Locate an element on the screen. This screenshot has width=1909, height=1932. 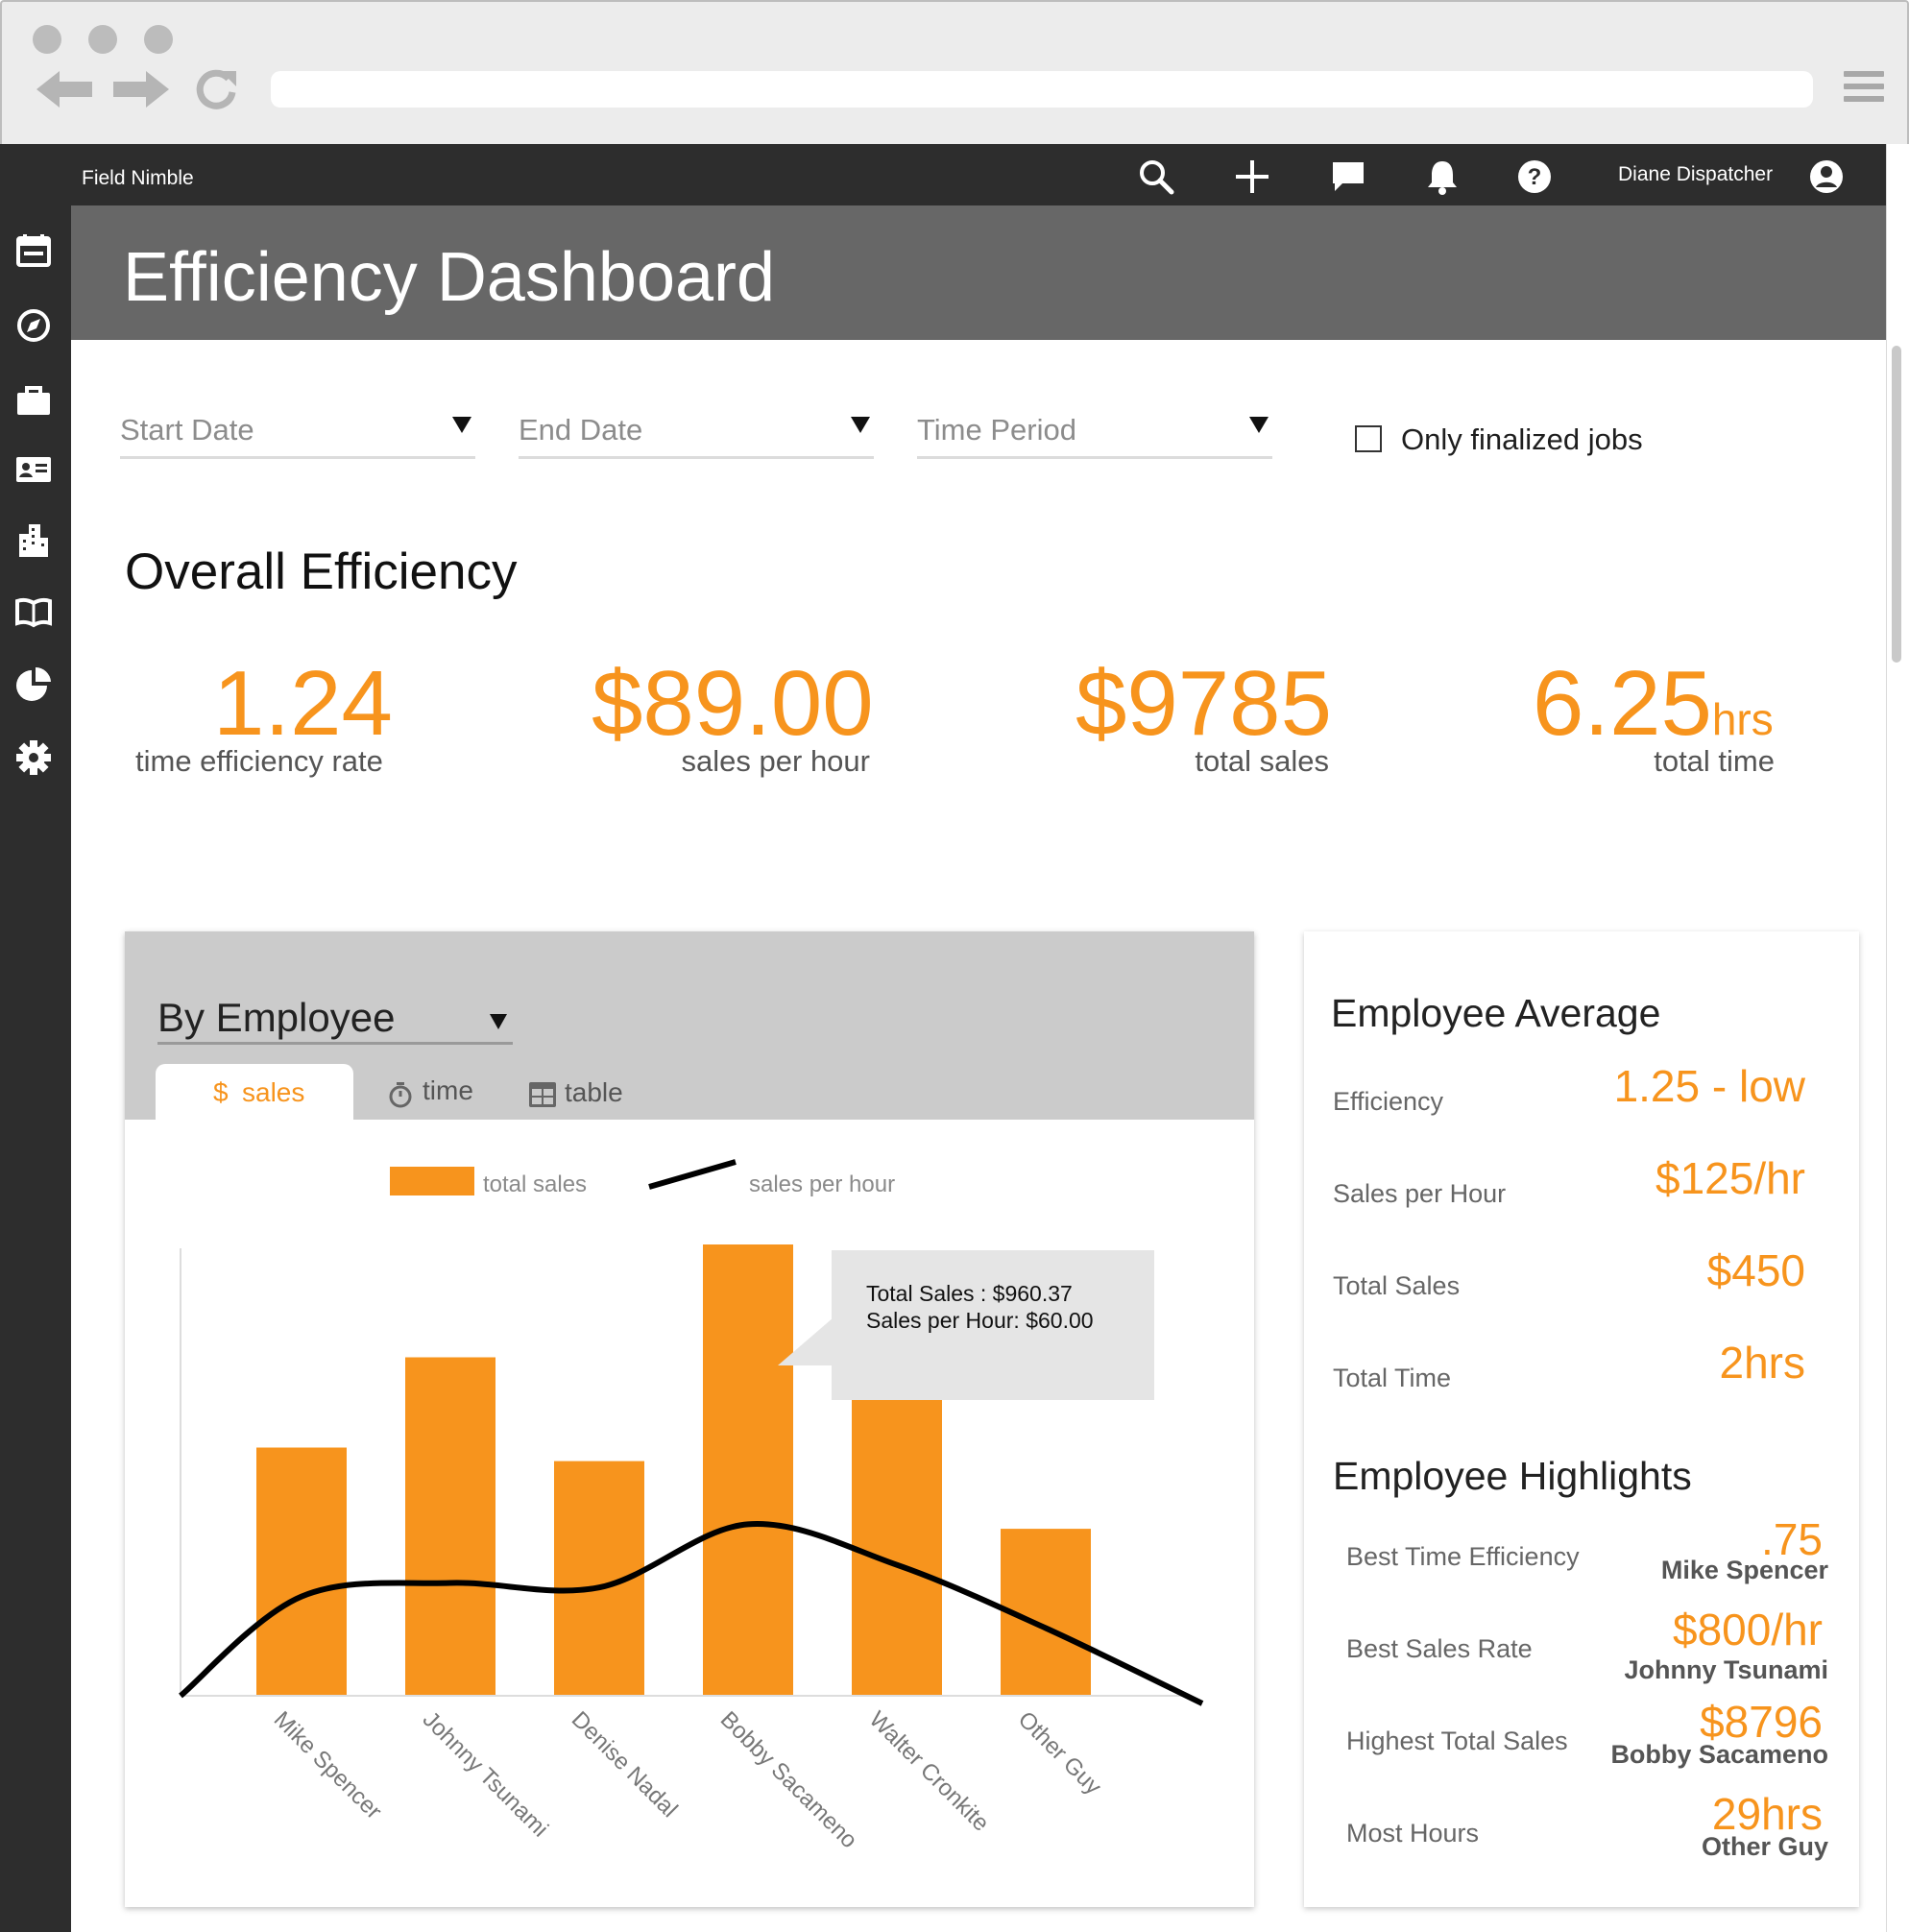
highlight-label: Best Time Efficiency is located at coordinates (1463, 1556).